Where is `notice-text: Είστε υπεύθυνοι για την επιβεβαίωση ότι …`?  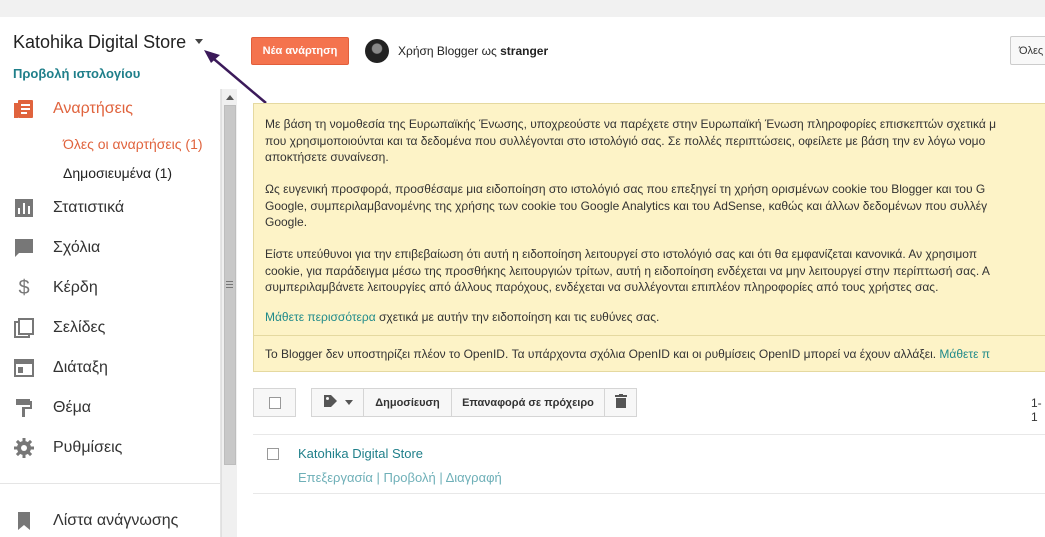
notice-text: Είστε υπεύθυνοι για την επιβεβαίωση ότι … is located at coordinates (621, 254).